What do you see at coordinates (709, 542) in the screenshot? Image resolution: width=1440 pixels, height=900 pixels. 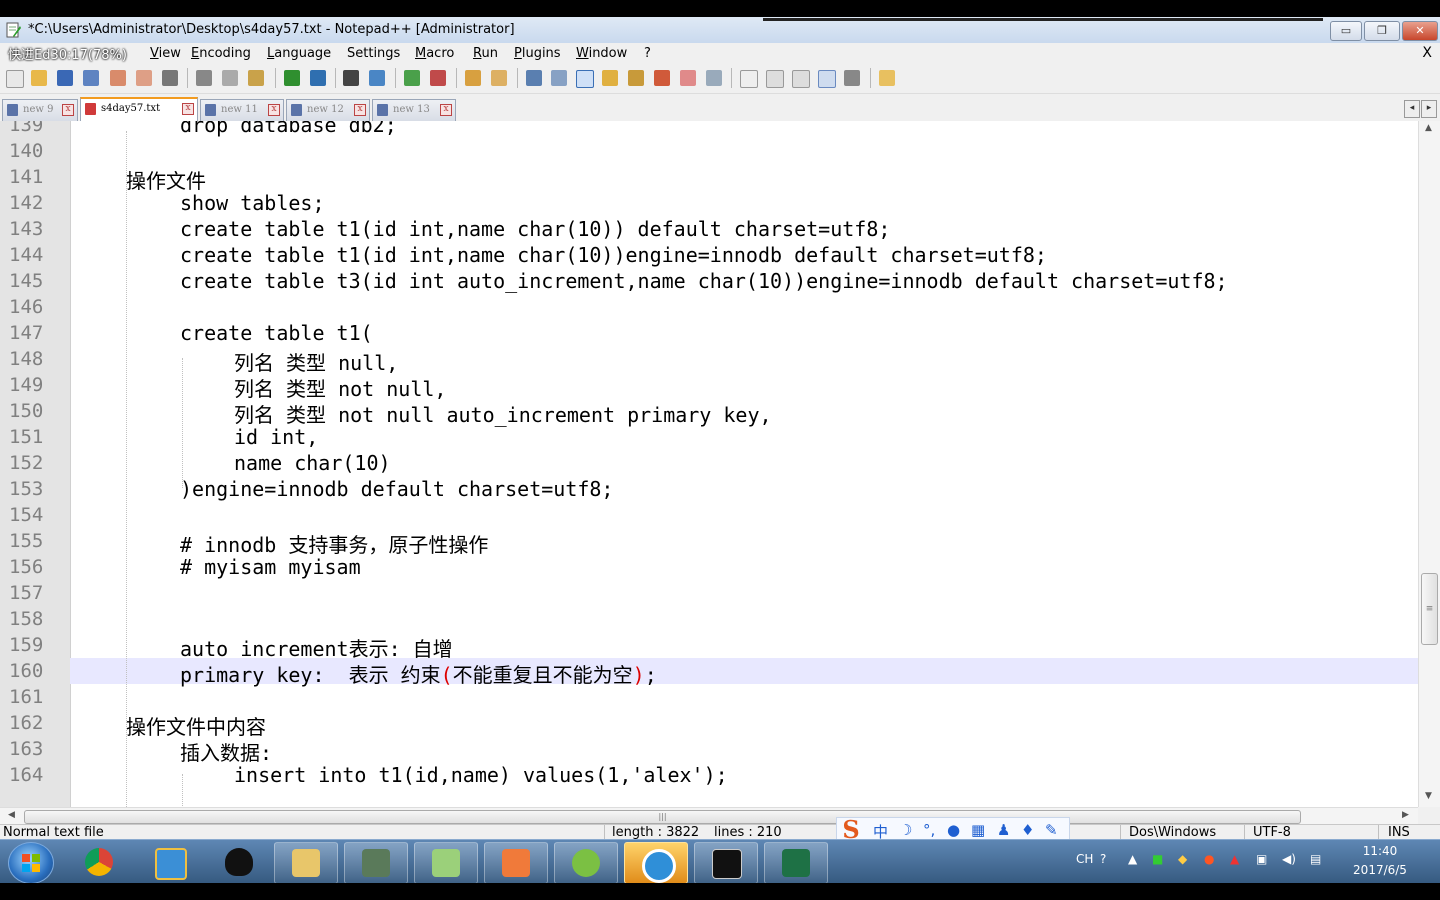 I see `editor-line: 155 # innodb 支持事务，原子性操作` at bounding box center [709, 542].